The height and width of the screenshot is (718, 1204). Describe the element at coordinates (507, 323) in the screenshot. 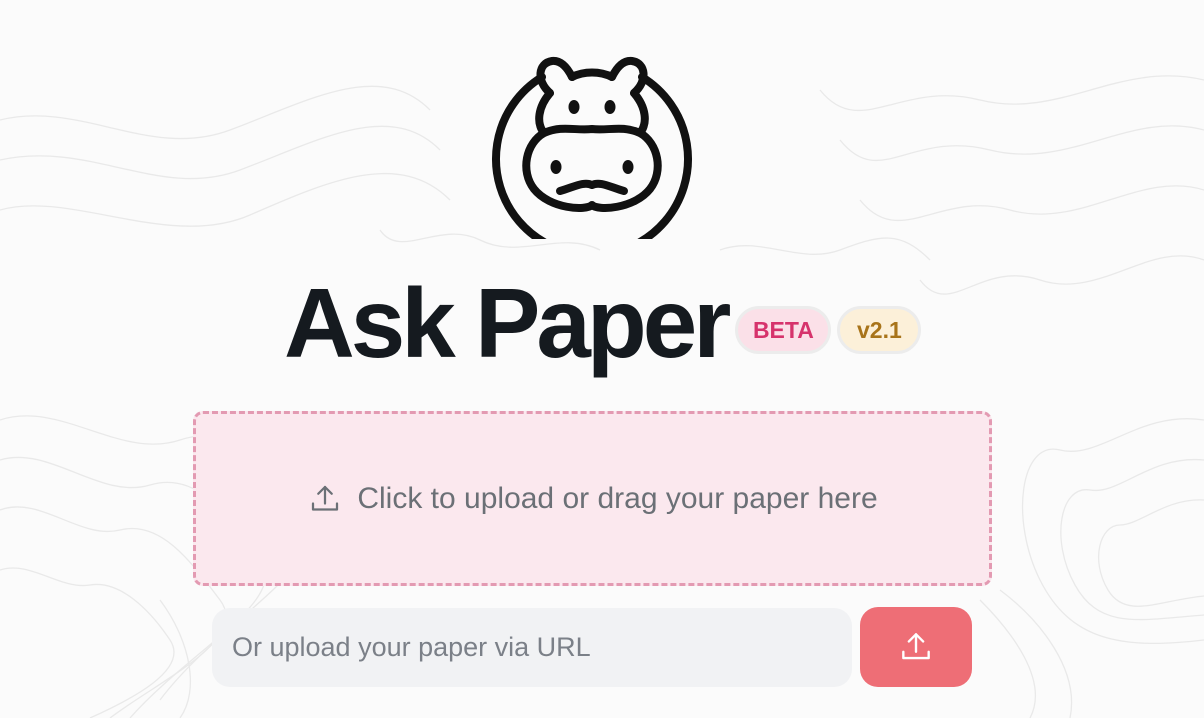

I see `app-title: Ask Paper` at that location.